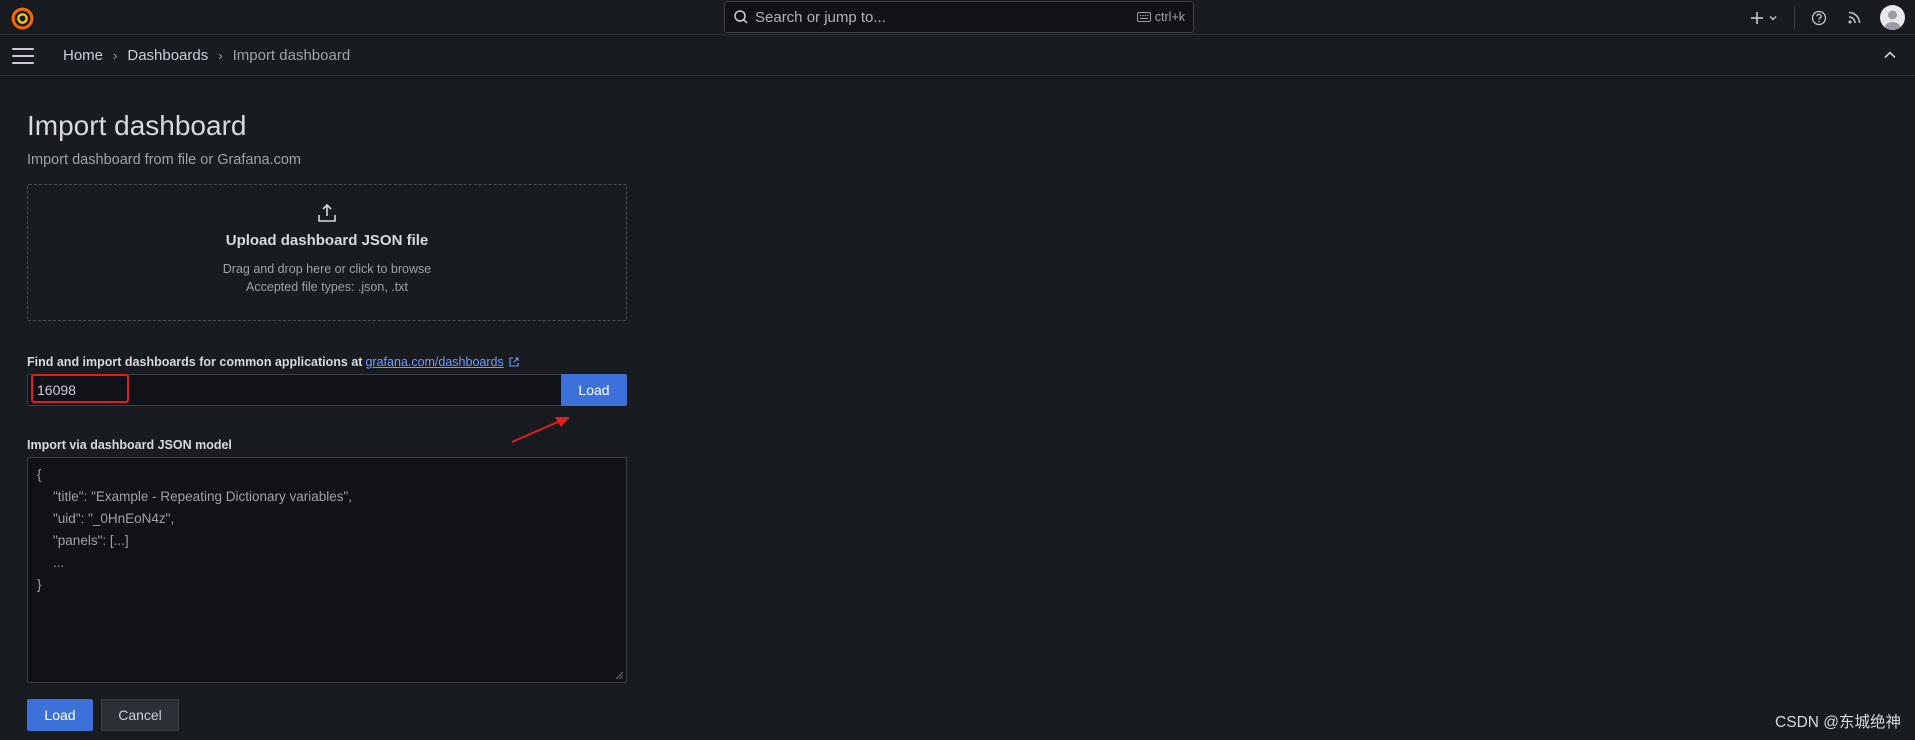 This screenshot has width=1915, height=740. Describe the element at coordinates (39, 474) in the screenshot. I see `json-line: {` at that location.